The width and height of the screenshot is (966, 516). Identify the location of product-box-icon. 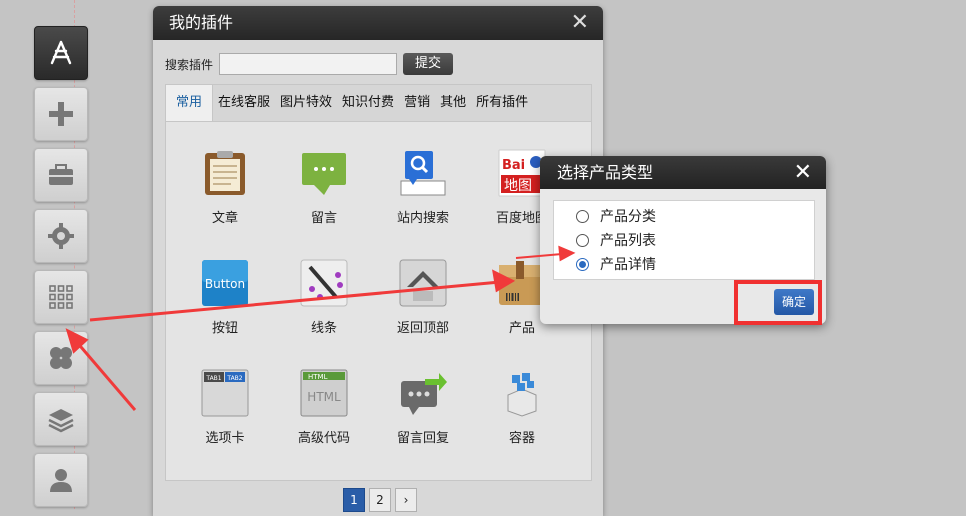
(522, 283).